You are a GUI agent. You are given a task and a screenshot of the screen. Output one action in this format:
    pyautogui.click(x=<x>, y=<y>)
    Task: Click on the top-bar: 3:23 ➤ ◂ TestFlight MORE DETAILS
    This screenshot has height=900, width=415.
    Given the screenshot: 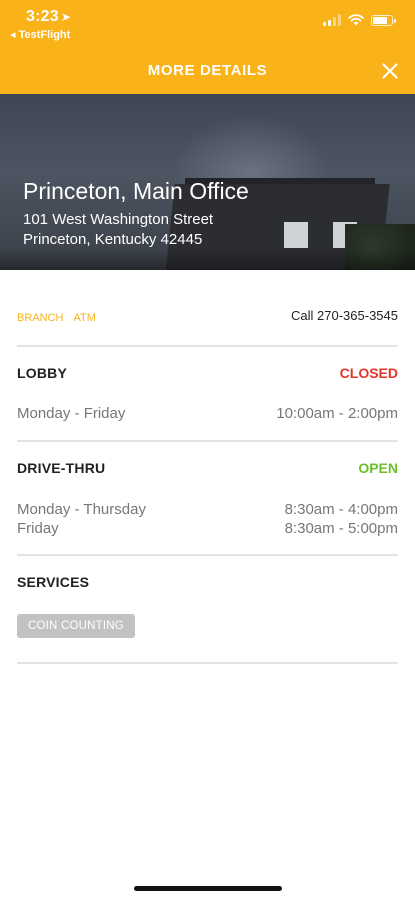 What is the action you would take?
    pyautogui.click(x=207, y=47)
    